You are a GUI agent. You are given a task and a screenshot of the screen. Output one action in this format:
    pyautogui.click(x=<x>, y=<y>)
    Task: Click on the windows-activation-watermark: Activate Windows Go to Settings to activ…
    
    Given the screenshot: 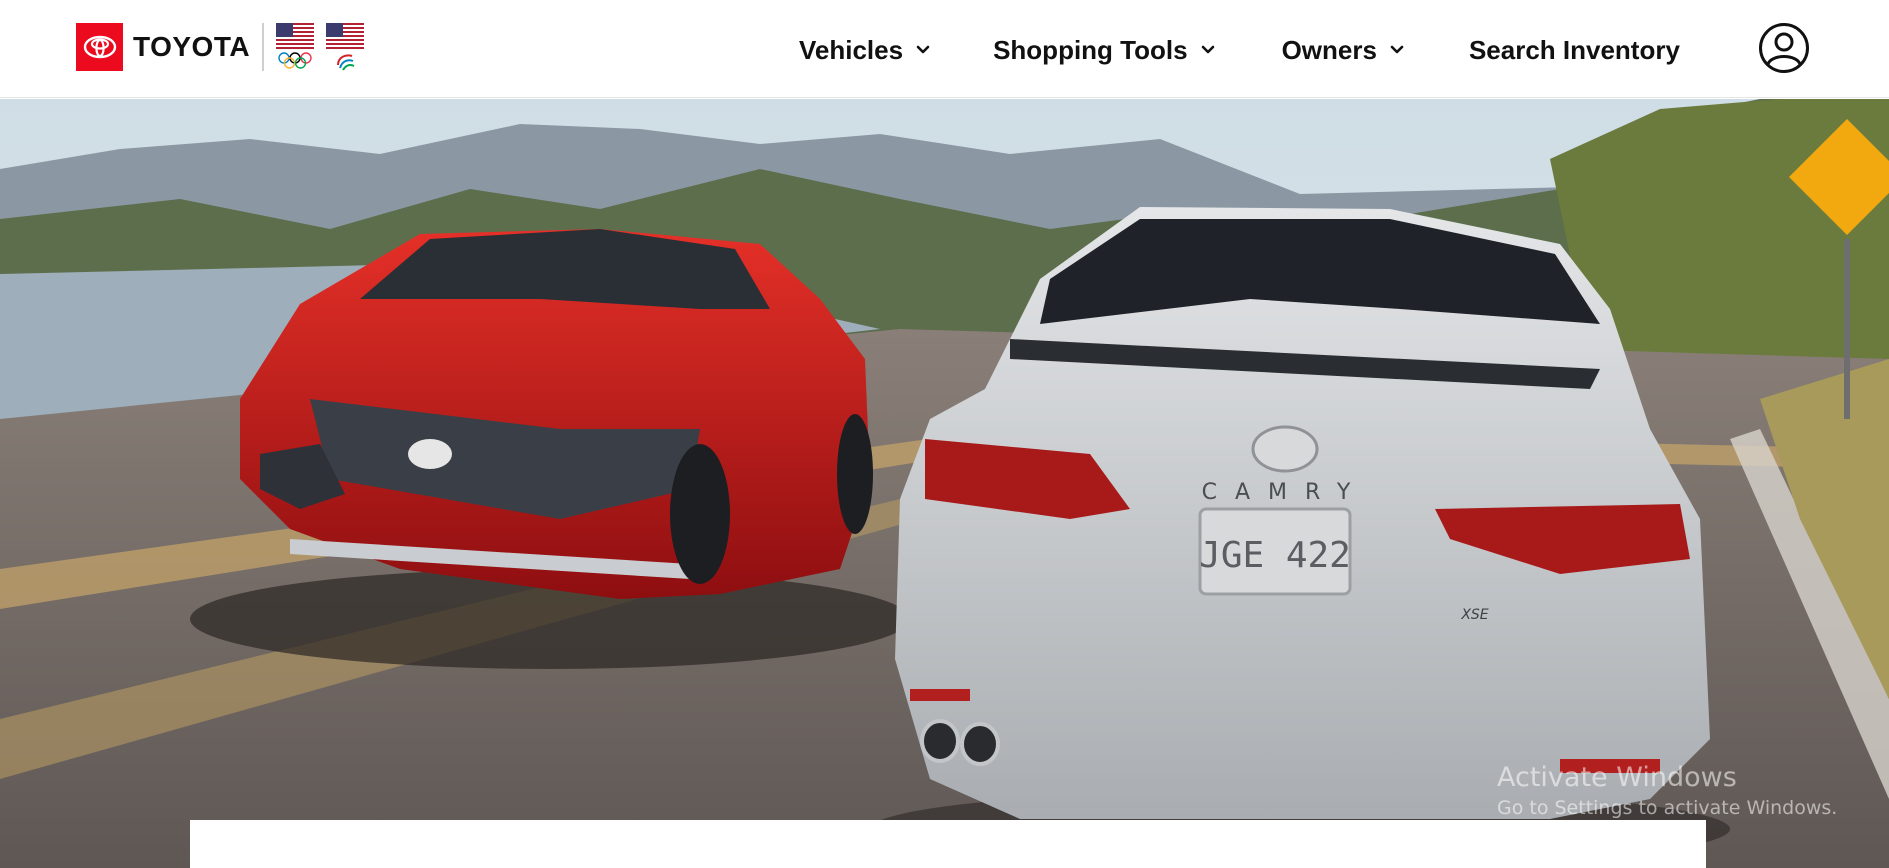 What is the action you would take?
    pyautogui.click(x=1667, y=790)
    